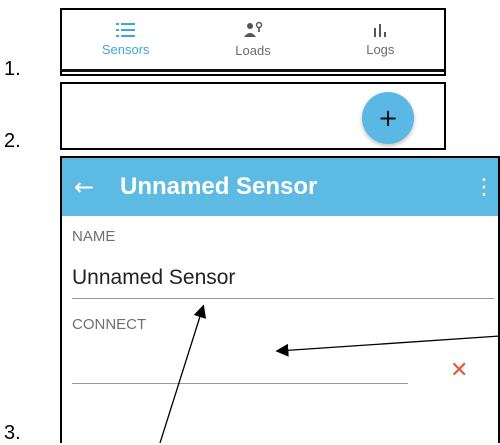 The height and width of the screenshot is (445, 500). I want to click on back-arrow-icon: ←, so click(84, 187).